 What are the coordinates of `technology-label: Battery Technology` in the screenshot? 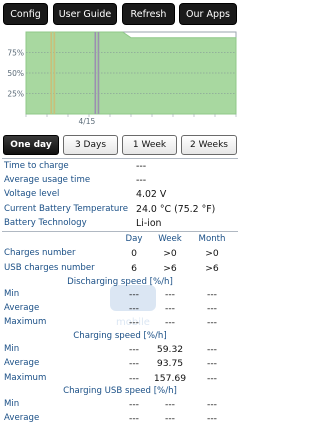 It's located at (45, 223).